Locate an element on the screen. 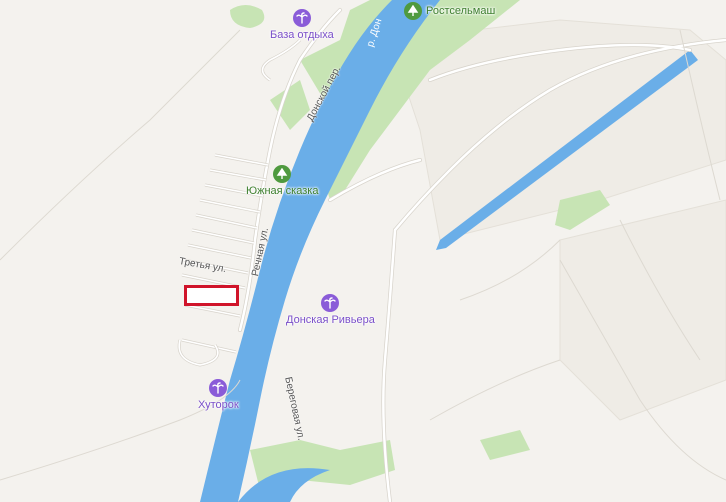 The image size is (726, 502). poi-label: Хуторок is located at coordinates (218, 405).